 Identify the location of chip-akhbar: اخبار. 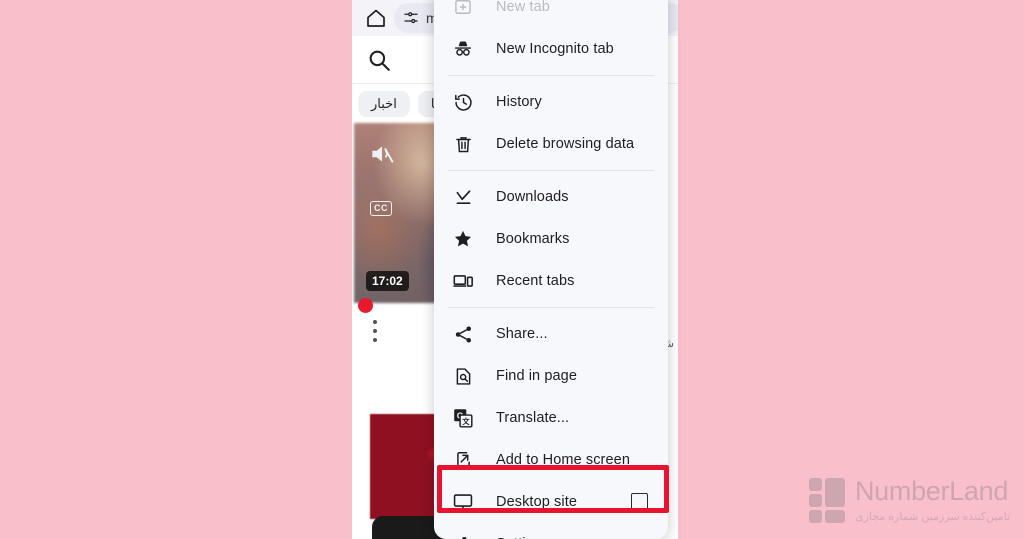
(384, 104).